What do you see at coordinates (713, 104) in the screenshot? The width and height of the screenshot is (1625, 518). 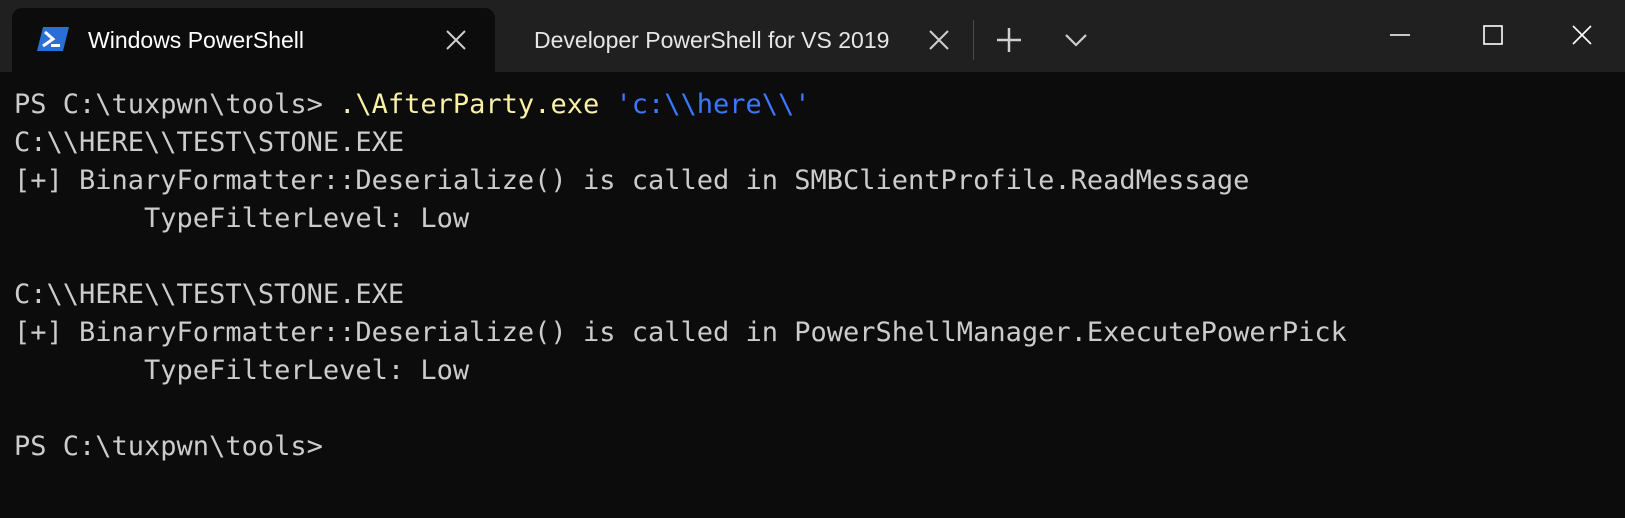 I see `command-argument: 'c:\\here\\'` at bounding box center [713, 104].